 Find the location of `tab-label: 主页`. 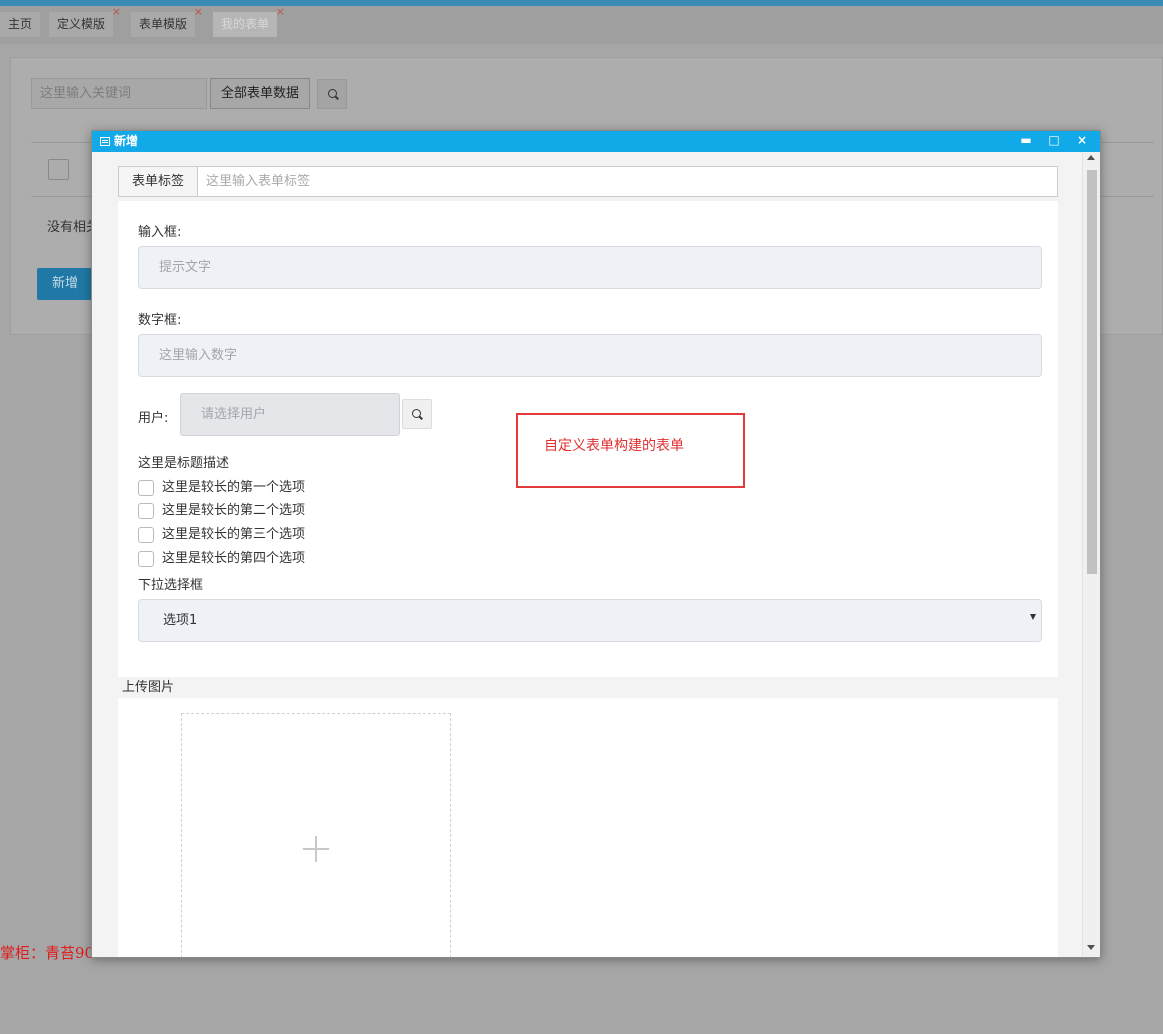

tab-label: 主页 is located at coordinates (20, 24).